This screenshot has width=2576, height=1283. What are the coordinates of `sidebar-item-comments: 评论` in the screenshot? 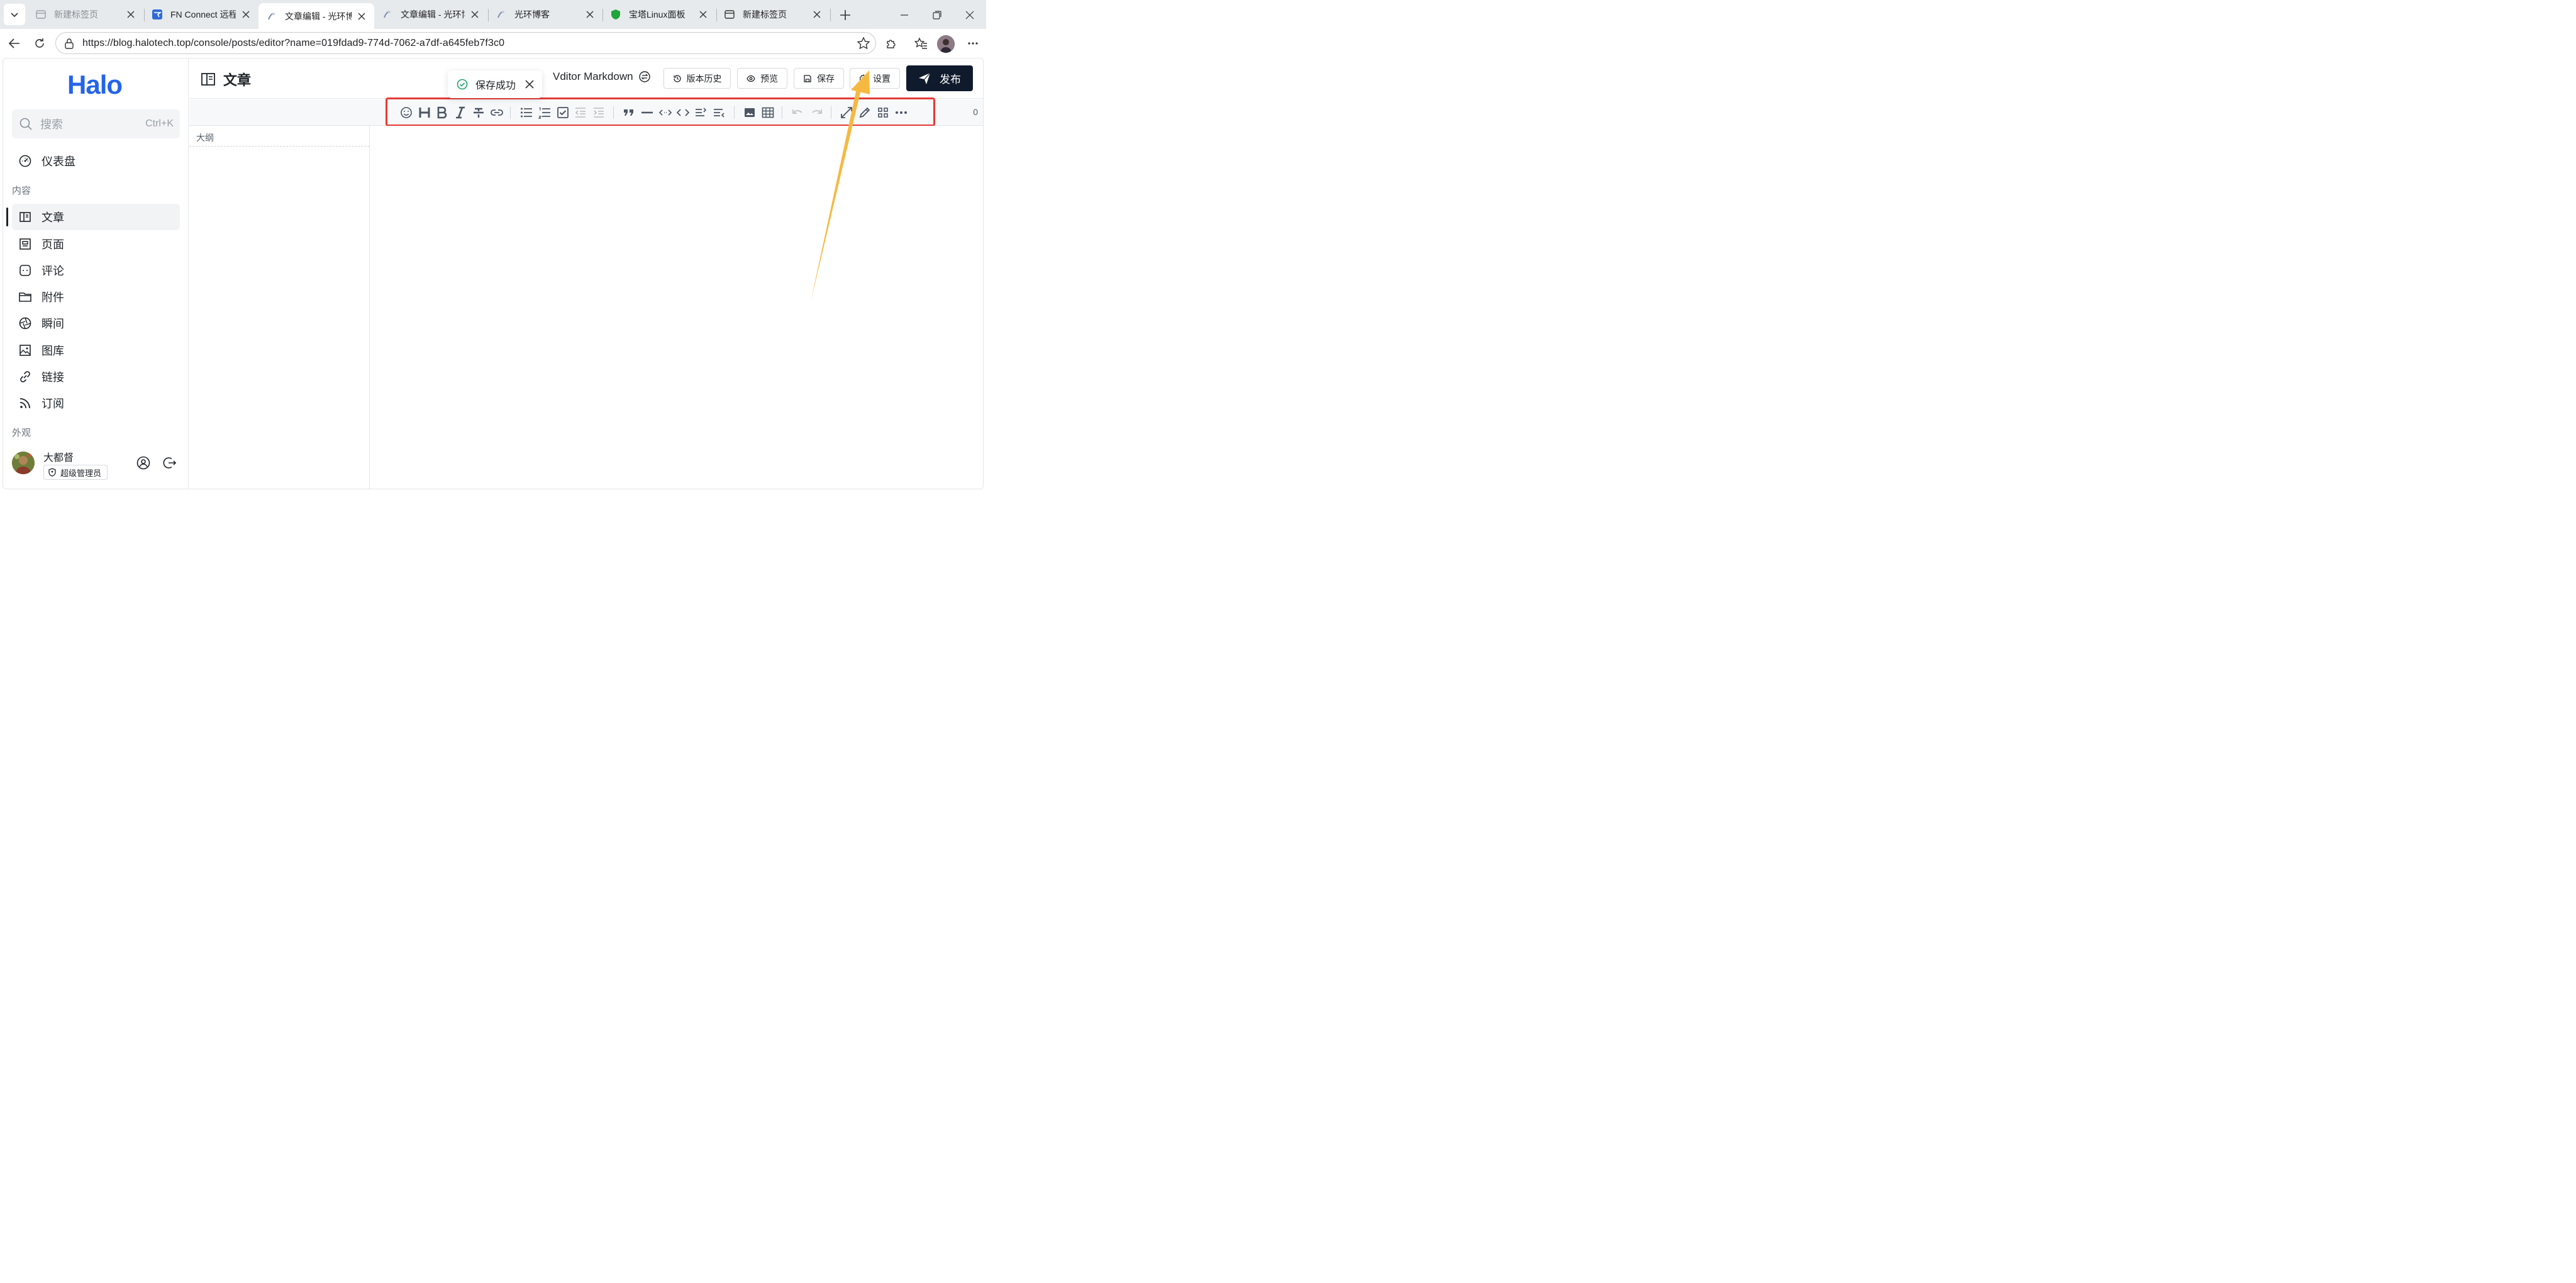 It's located at (96, 270).